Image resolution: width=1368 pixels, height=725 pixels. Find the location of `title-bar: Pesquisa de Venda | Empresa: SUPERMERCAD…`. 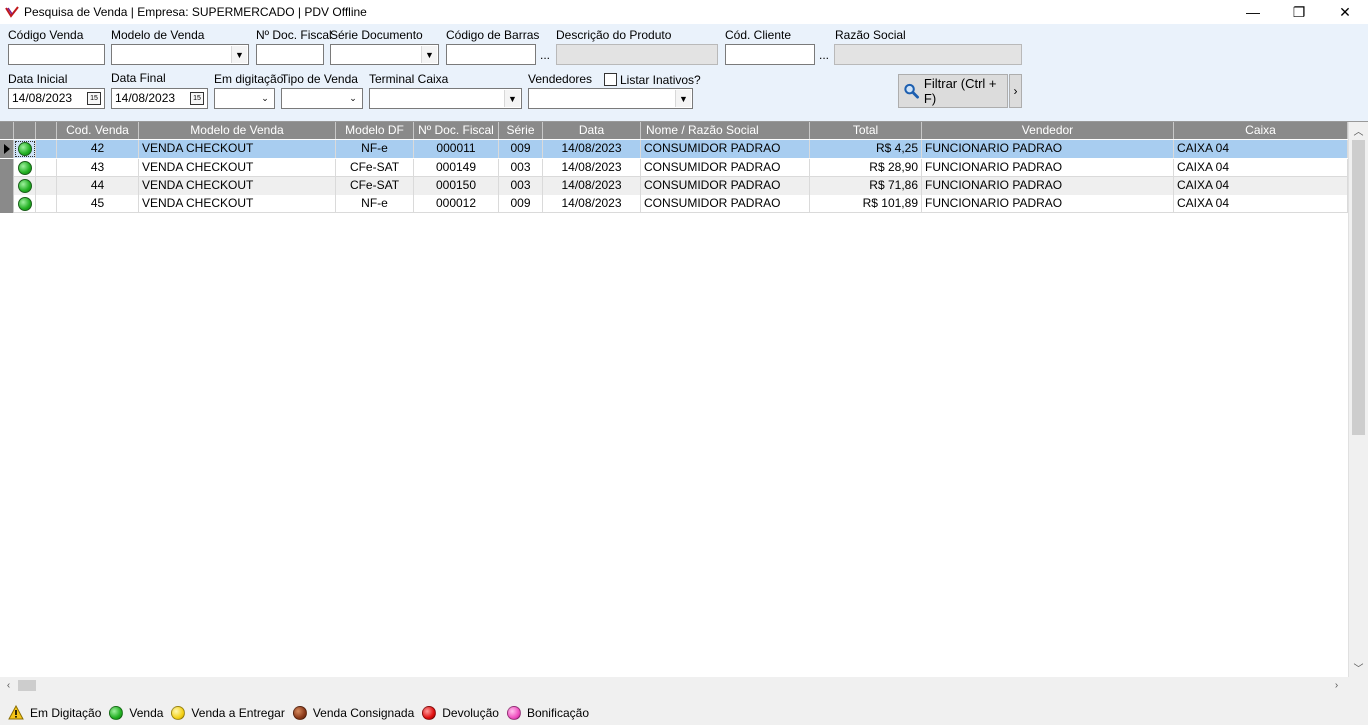

title-bar: Pesquisa de Venda | Empresa: SUPERMERCAD… is located at coordinates (684, 12).